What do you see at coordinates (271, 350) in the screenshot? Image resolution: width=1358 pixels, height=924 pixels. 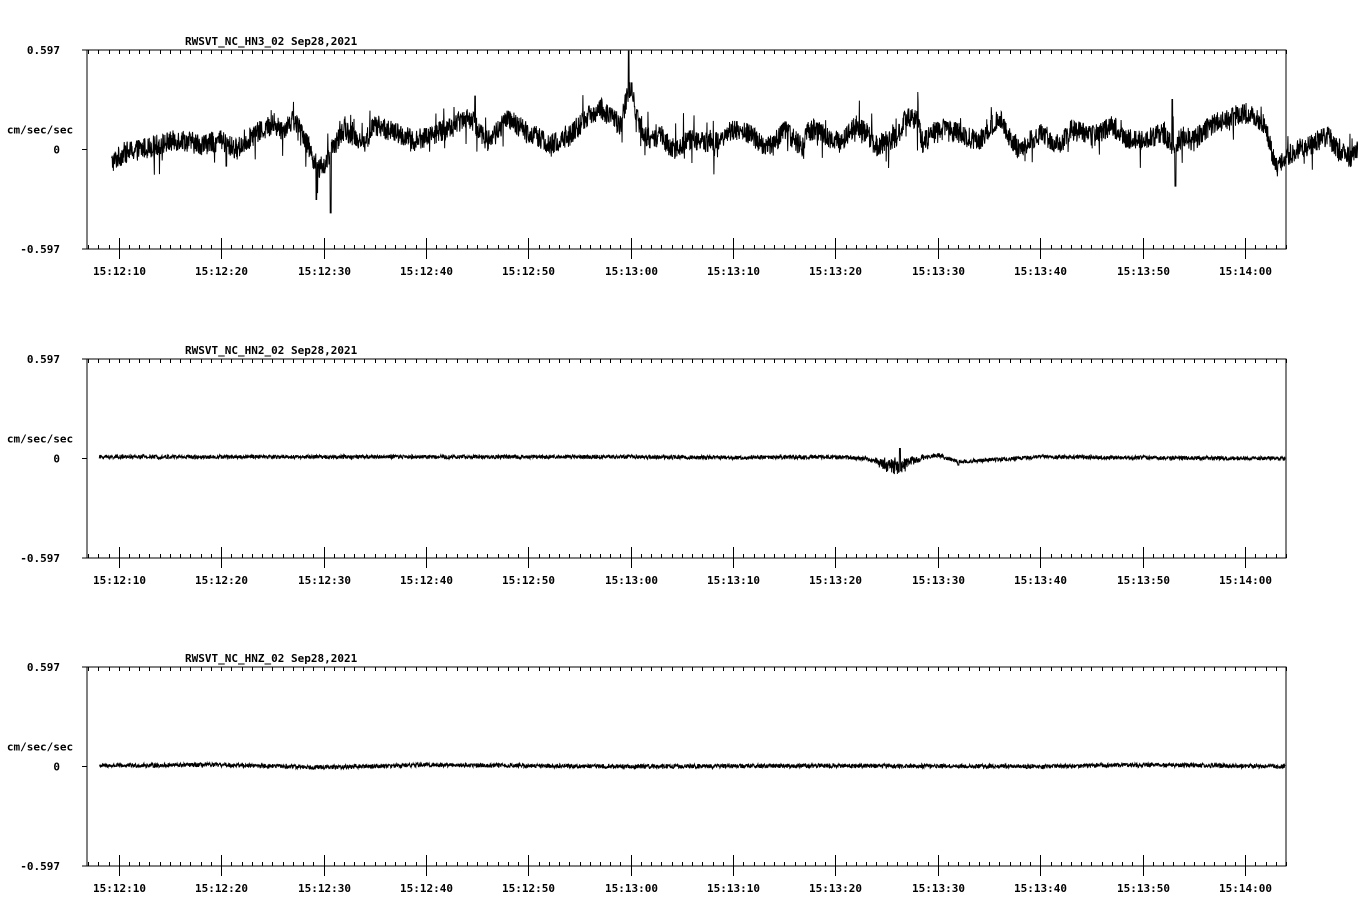 I see `chart-title: RWSVT_NC_HN2_02 Sep28,2021` at bounding box center [271, 350].